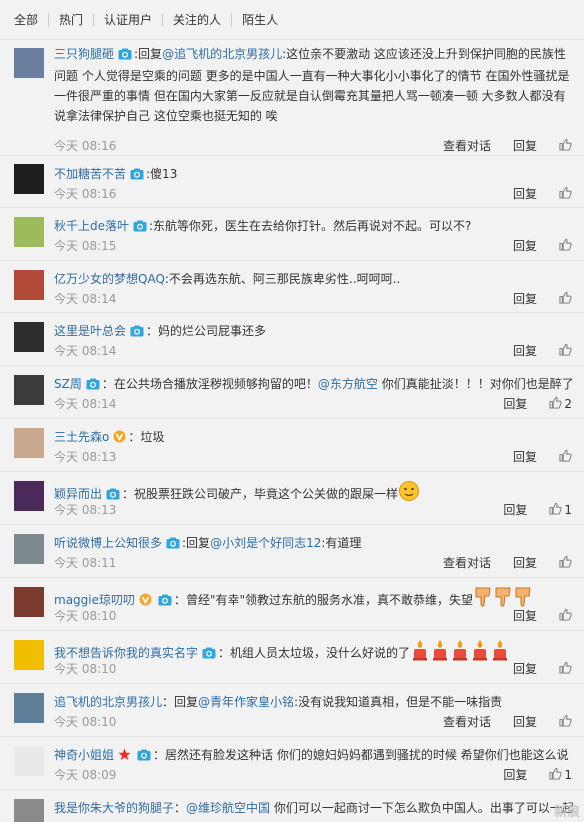 The height and width of the screenshot is (822, 584). Describe the element at coordinates (292, 498) in the screenshot. I see `comment-item: 颖异而出 ：祝股票狂跌公司破产，毕竟这个公关做的跟屎一样 今天 08:13 回复 1` at that location.